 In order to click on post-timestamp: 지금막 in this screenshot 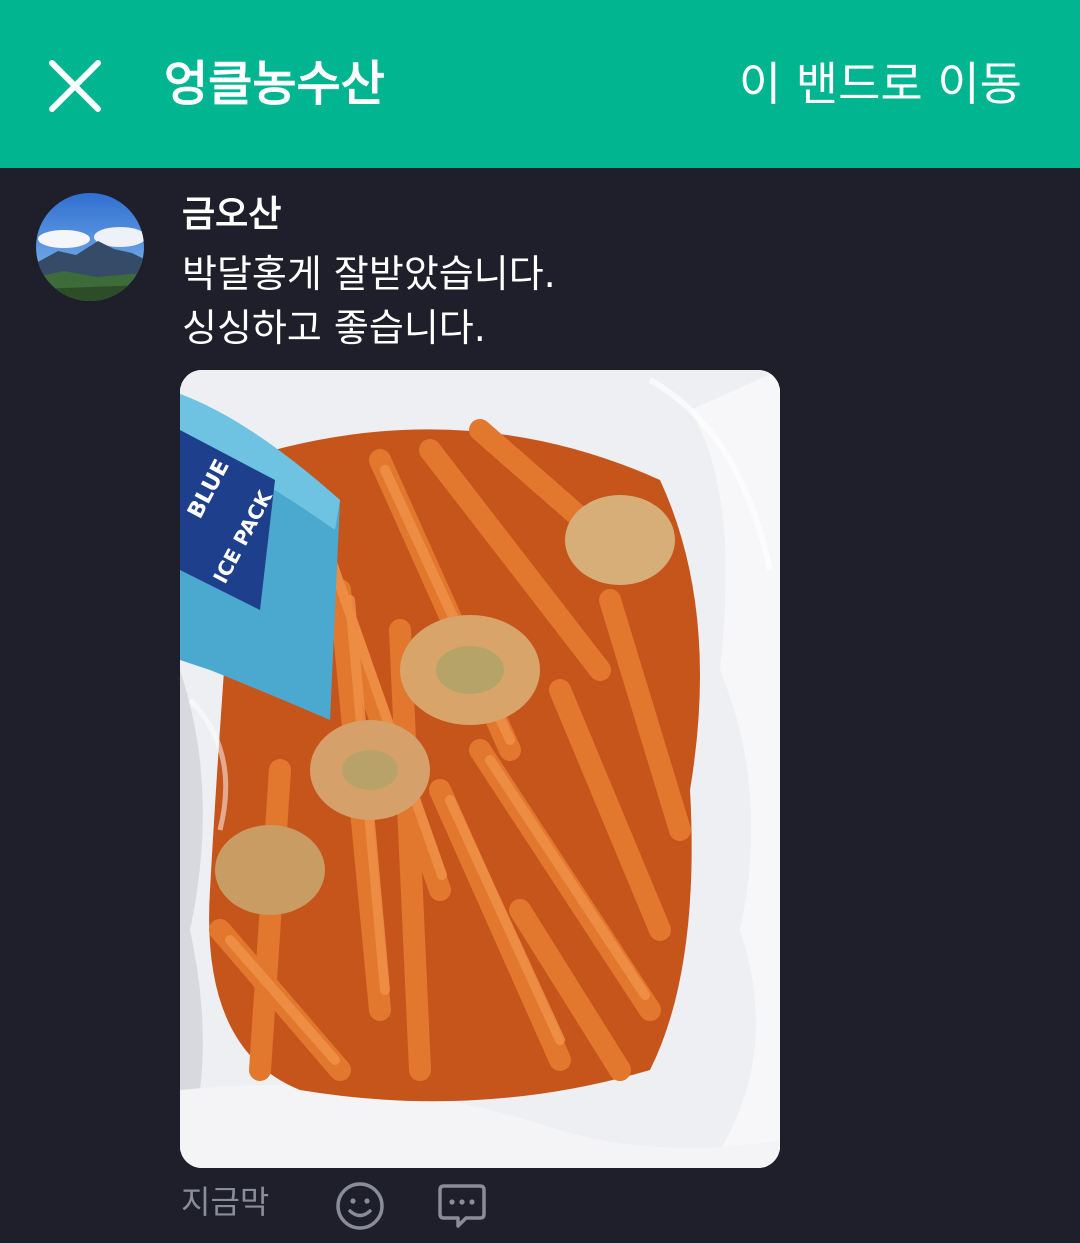, I will do `click(225, 1202)`.